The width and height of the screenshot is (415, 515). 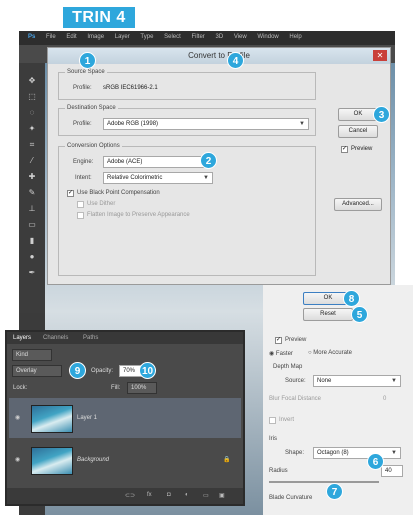 I want to click on source-profile-label: Profile:, so click(x=82, y=88).